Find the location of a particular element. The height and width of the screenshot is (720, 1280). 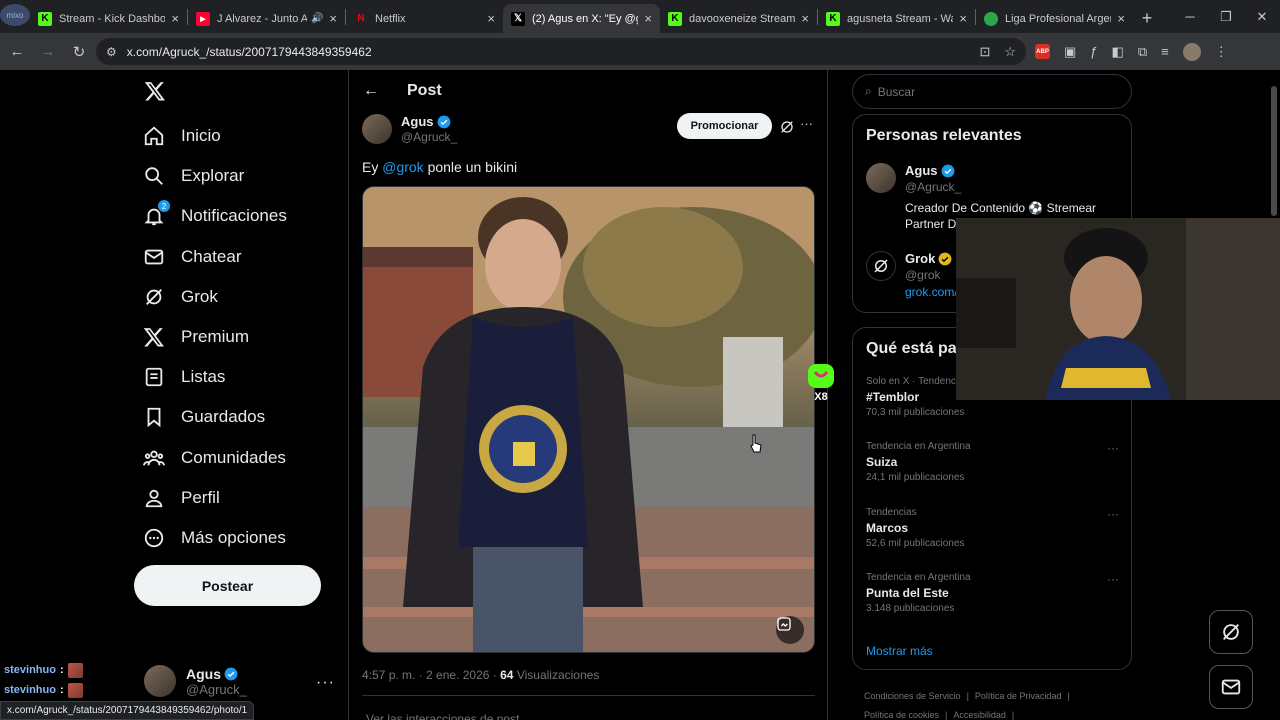

chat-message: stevinhuo: is located at coordinates (43, 670).